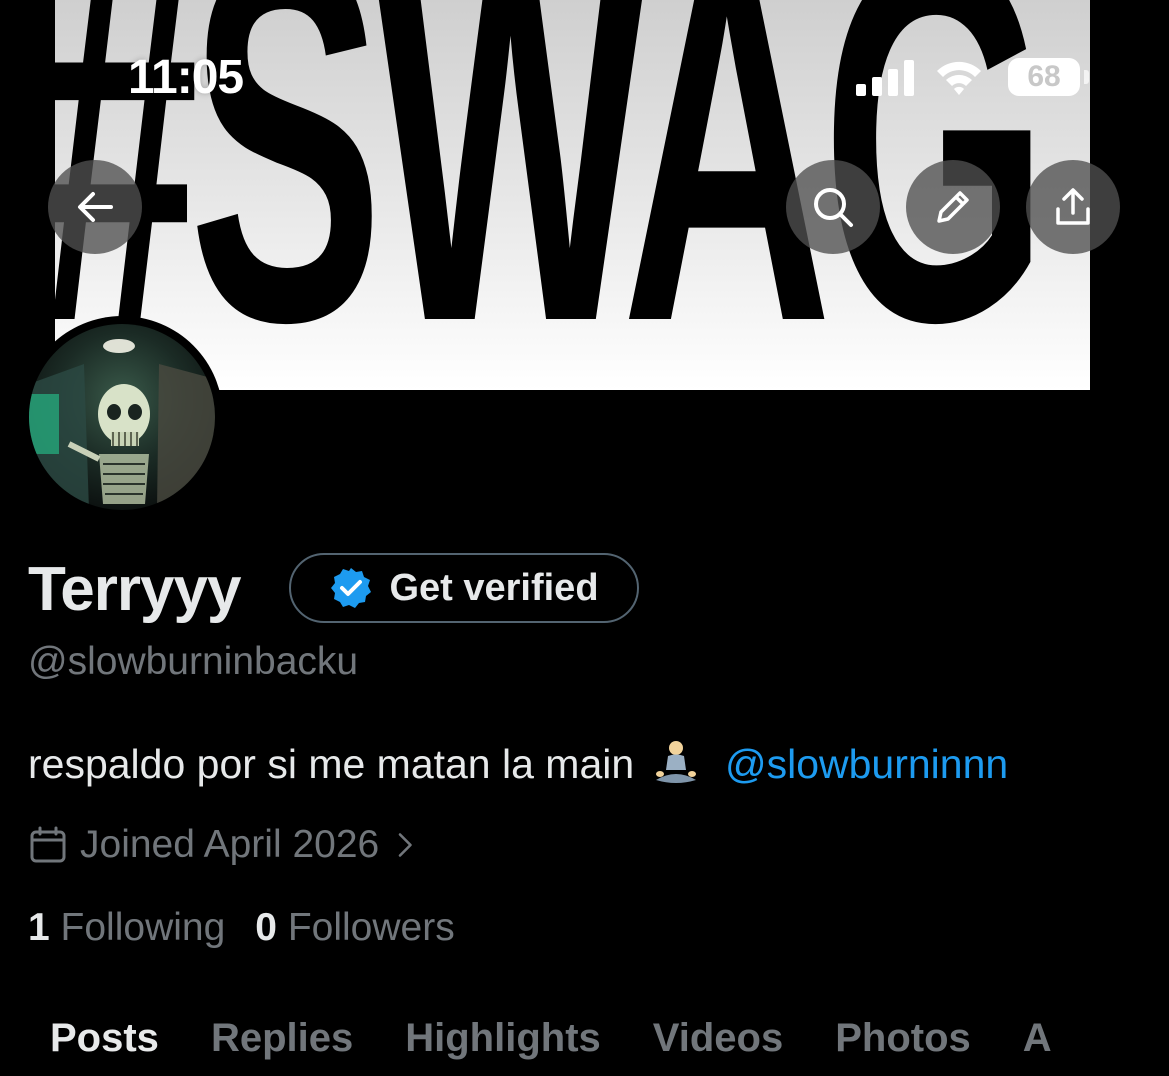 This screenshot has height=1076, width=1169. I want to click on bio-text: respaldo por si me matan la main, so click(331, 764).